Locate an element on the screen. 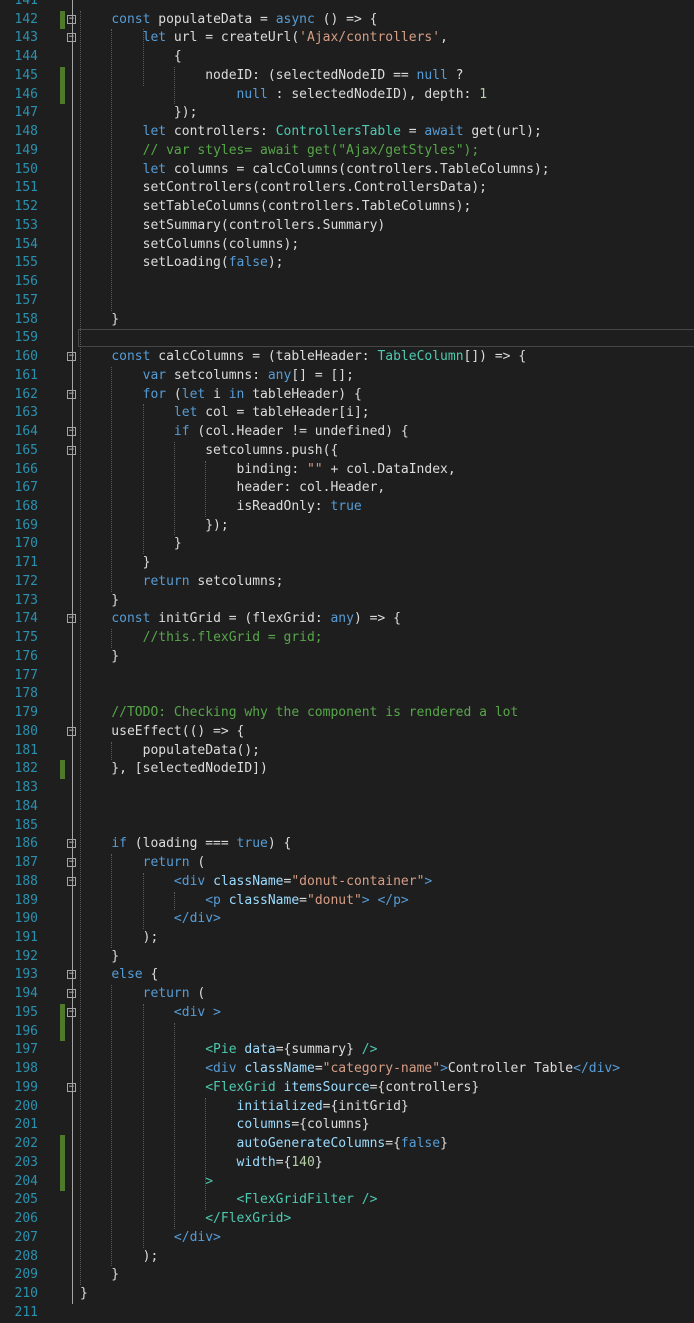 The image size is (694, 1323). code-line: 147 }); is located at coordinates (347, 113).